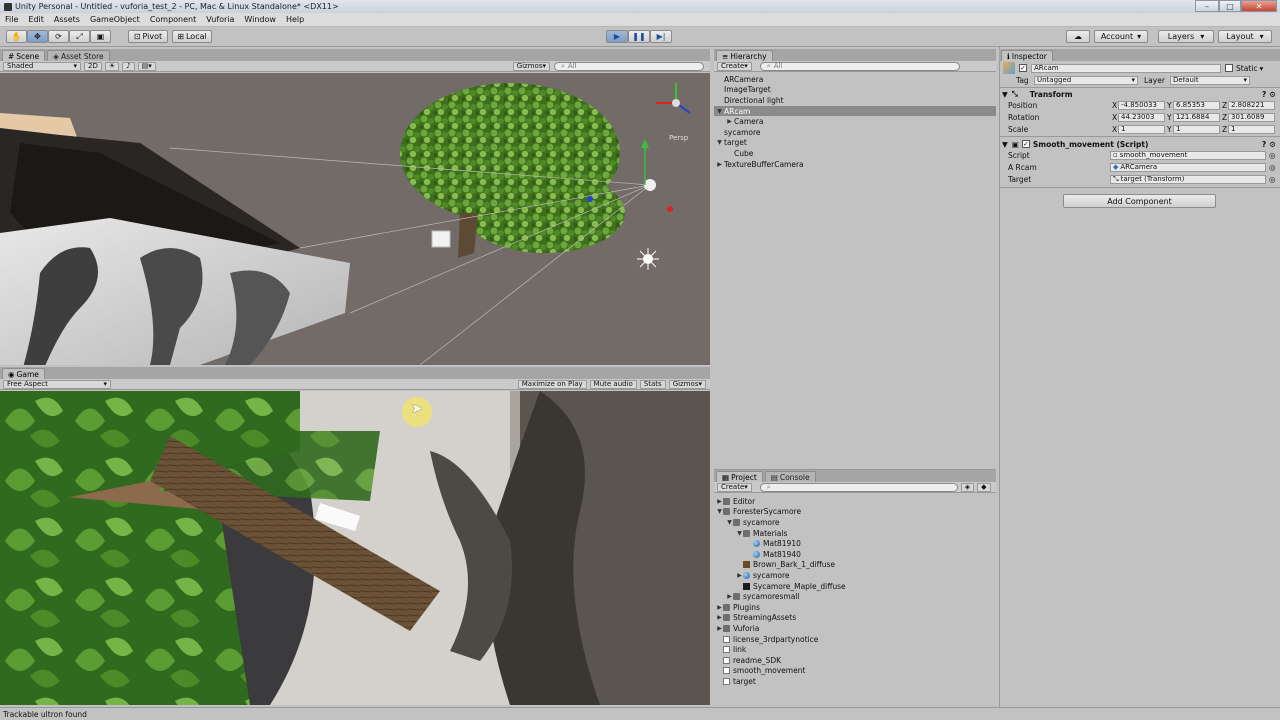 The height and width of the screenshot is (720, 1280). Describe the element at coordinates (687, 384) in the screenshot. I see `game-gizmos-toggle: Gizmos ▾` at that location.